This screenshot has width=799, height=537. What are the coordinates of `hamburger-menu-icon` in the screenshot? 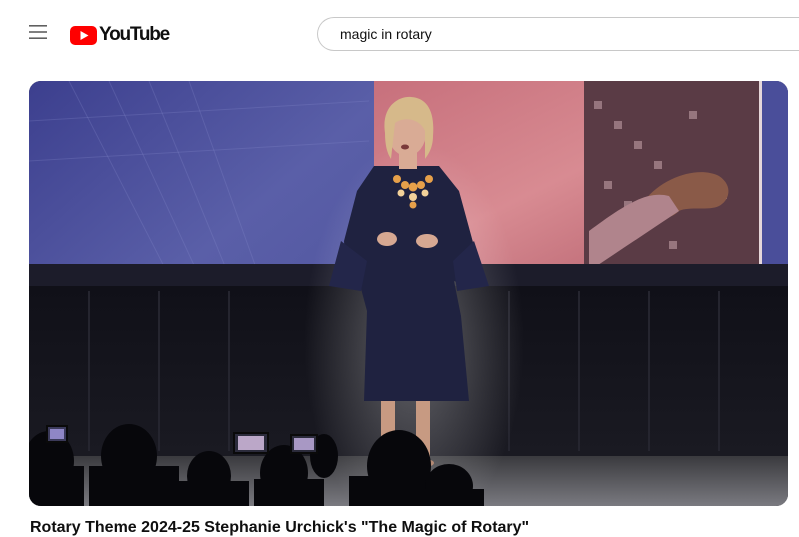 It's located at (38, 32).